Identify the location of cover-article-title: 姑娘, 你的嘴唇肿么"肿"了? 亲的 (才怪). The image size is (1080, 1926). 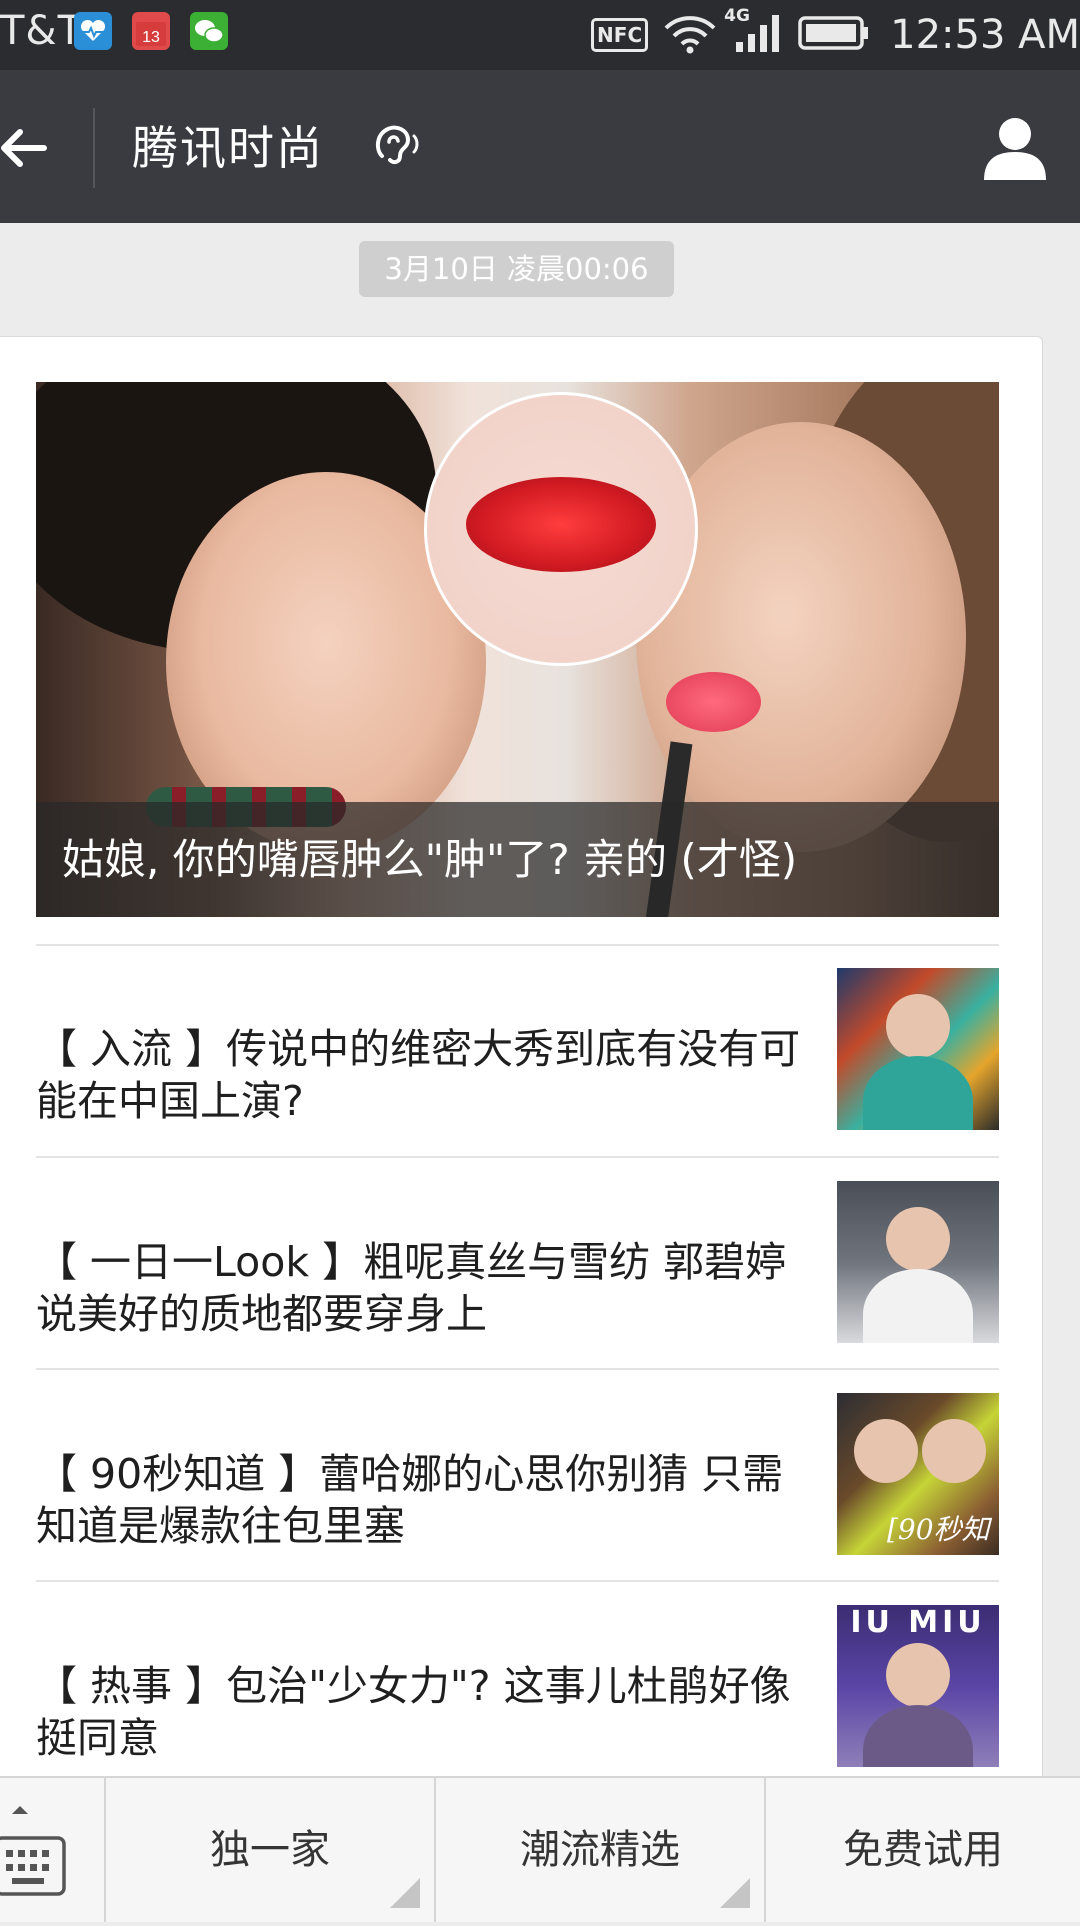
(517, 859).